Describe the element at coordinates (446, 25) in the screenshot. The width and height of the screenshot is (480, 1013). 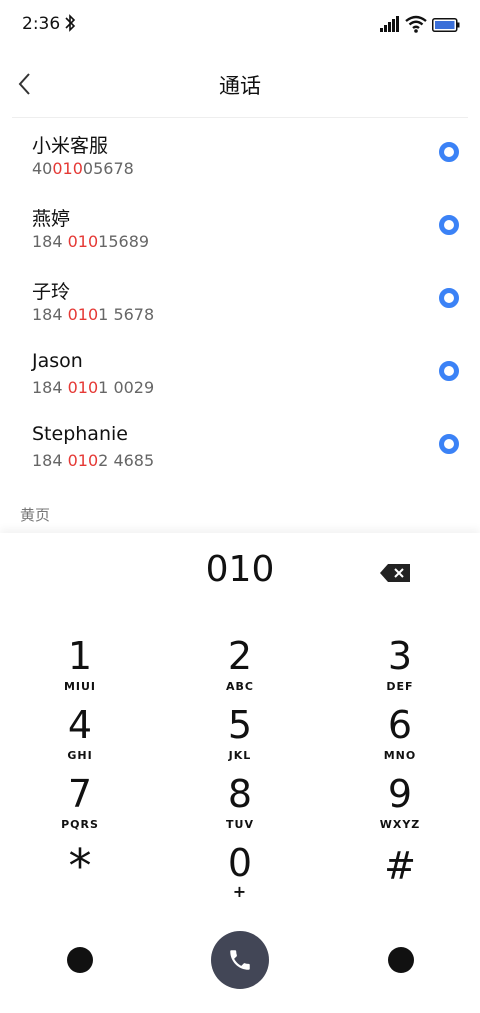
I see `battery-icon` at that location.